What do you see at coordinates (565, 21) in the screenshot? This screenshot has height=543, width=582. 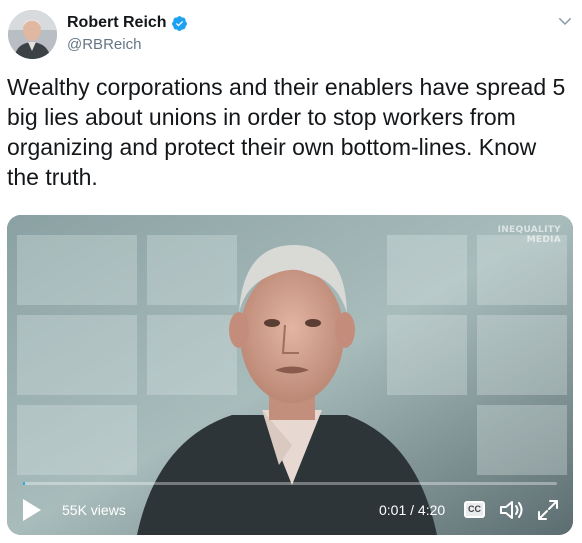 I see `chevron-down-icon` at bounding box center [565, 21].